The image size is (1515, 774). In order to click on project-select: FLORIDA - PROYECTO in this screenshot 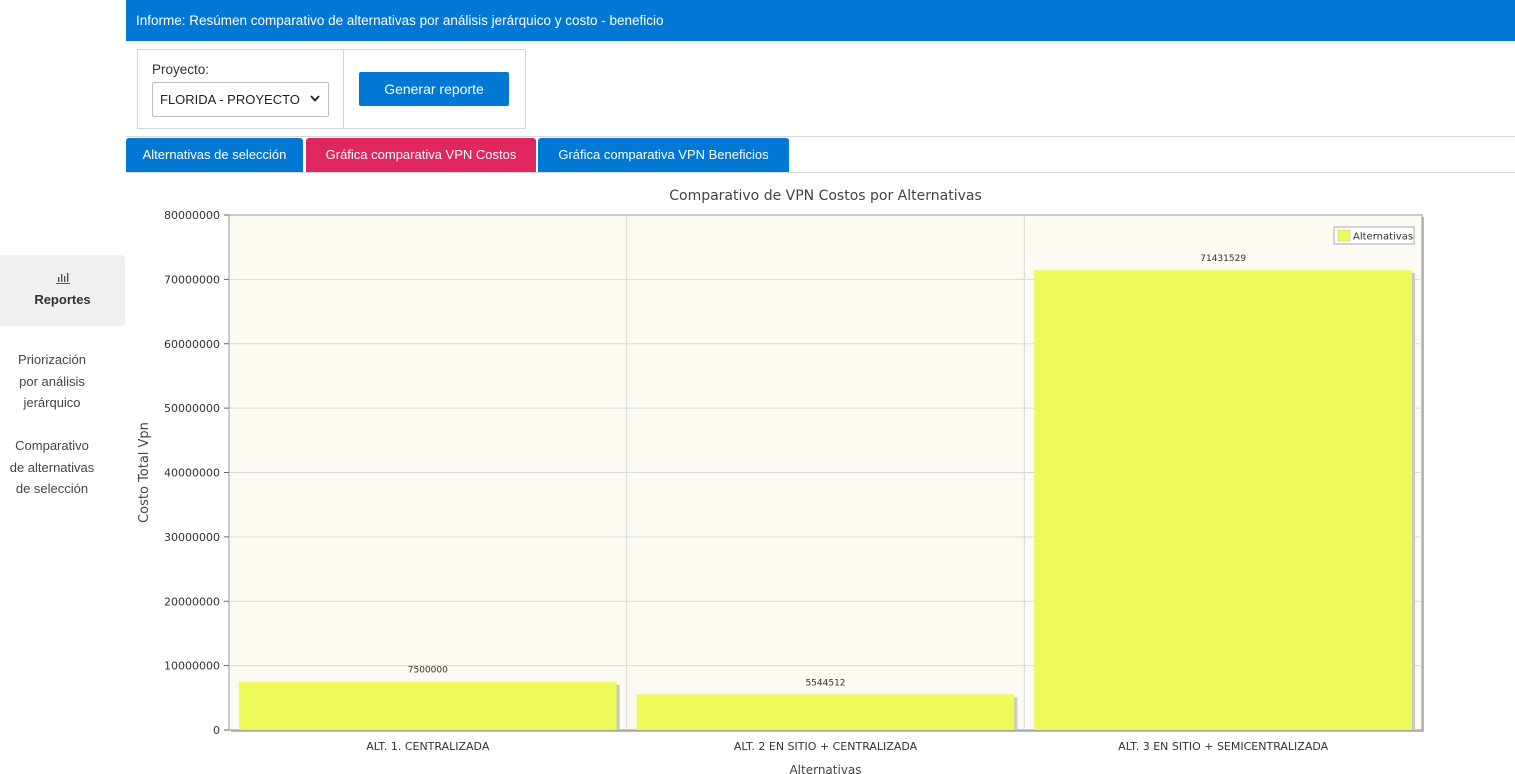, I will do `click(240, 99)`.